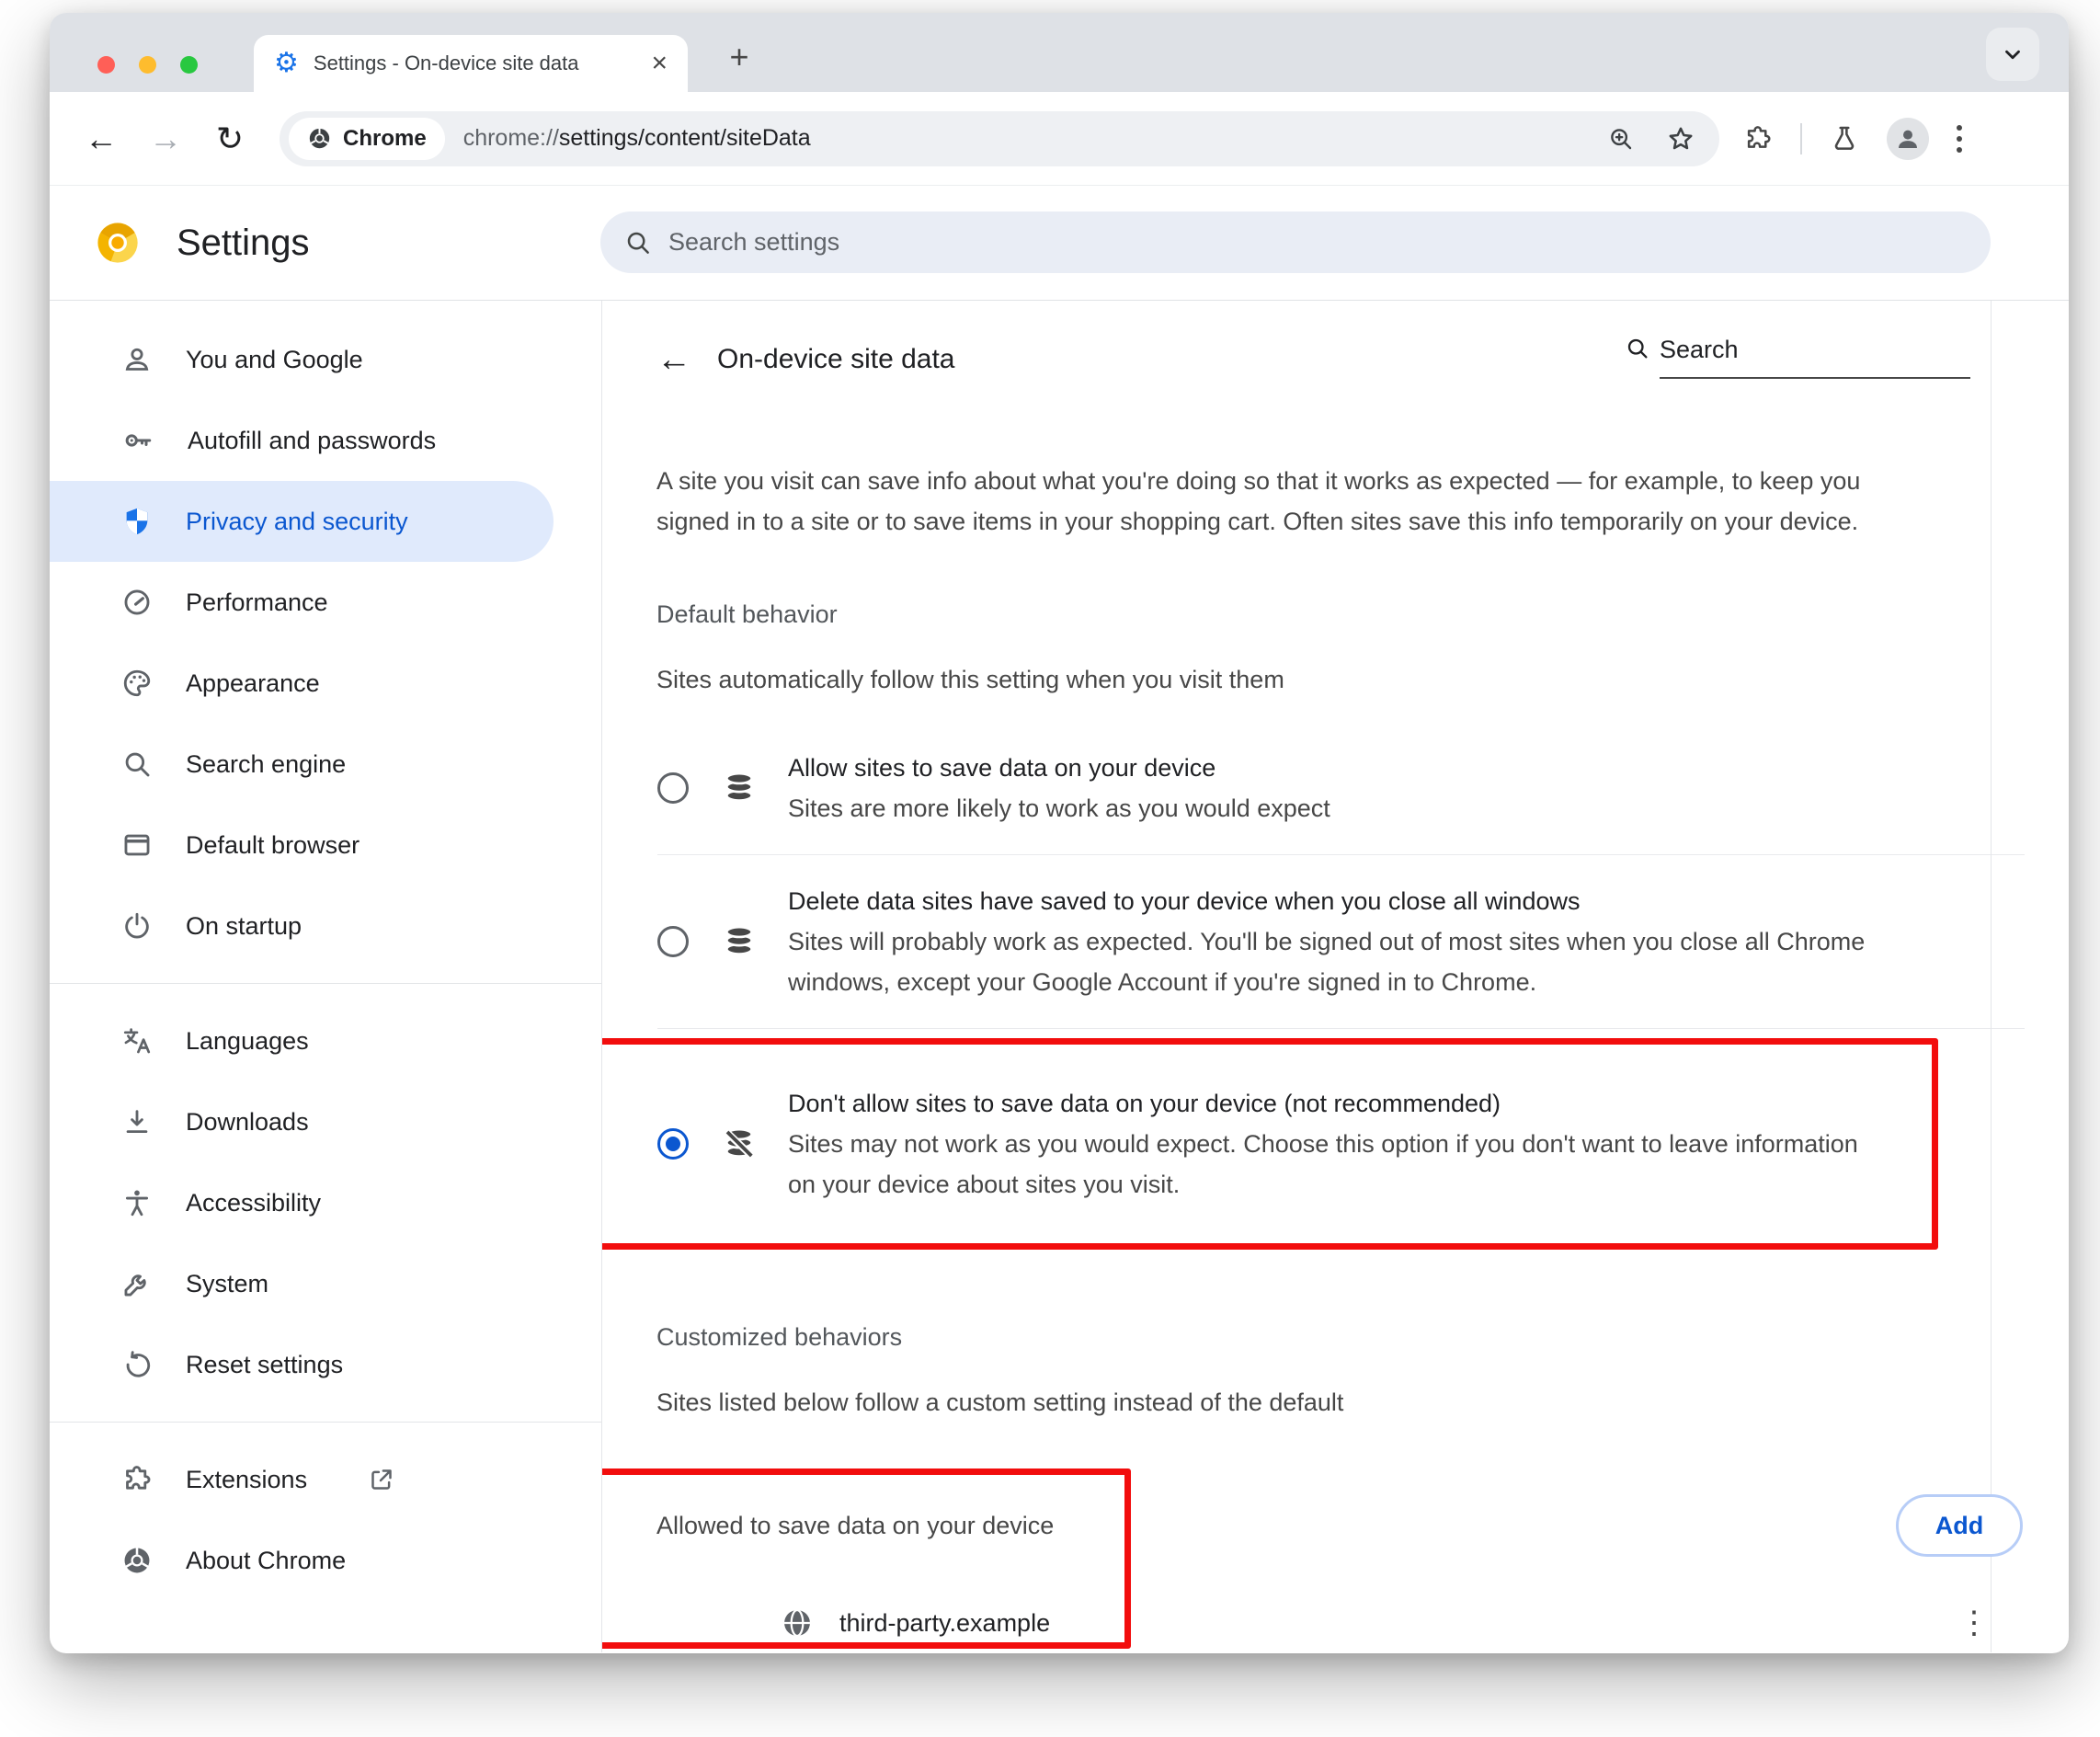 The width and height of the screenshot is (2100, 1737). I want to click on settings-search-box: Search settings, so click(1295, 242).